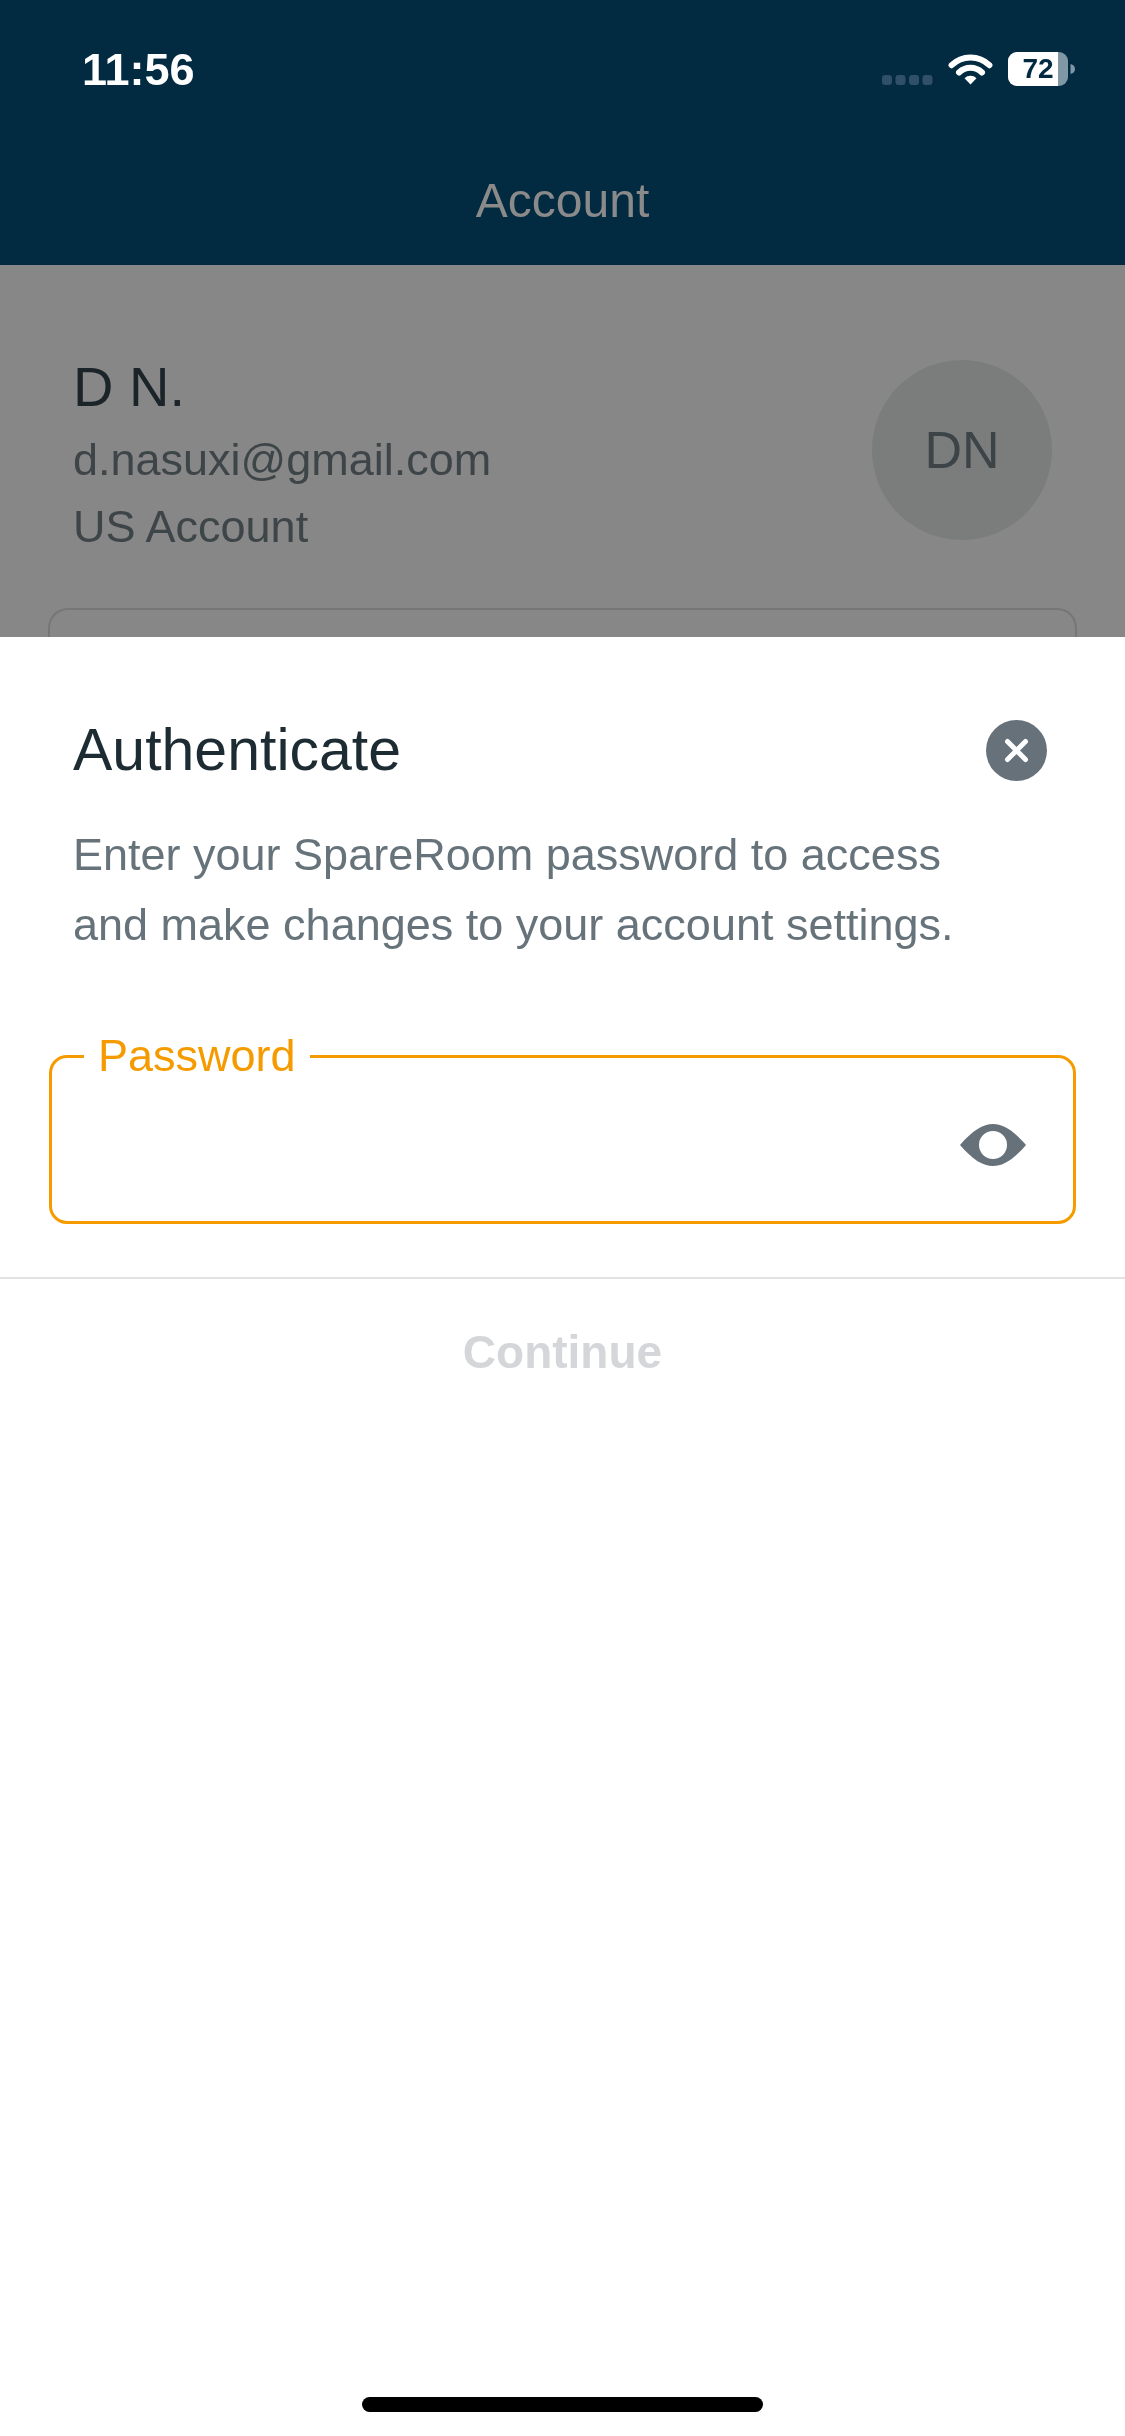 The image size is (1125, 2436). Describe the element at coordinates (282, 460) in the screenshot. I see `profile-email: d.nasuxi@gmail.com` at that location.